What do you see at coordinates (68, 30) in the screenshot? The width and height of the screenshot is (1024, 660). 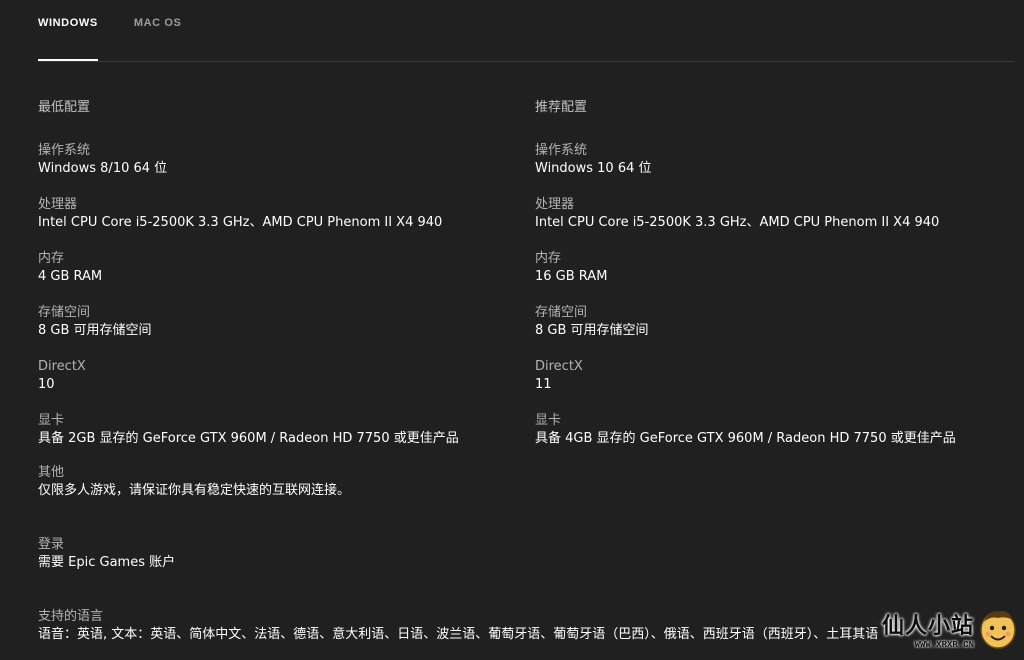 I see `tab-windows: WINDOWS` at bounding box center [68, 30].